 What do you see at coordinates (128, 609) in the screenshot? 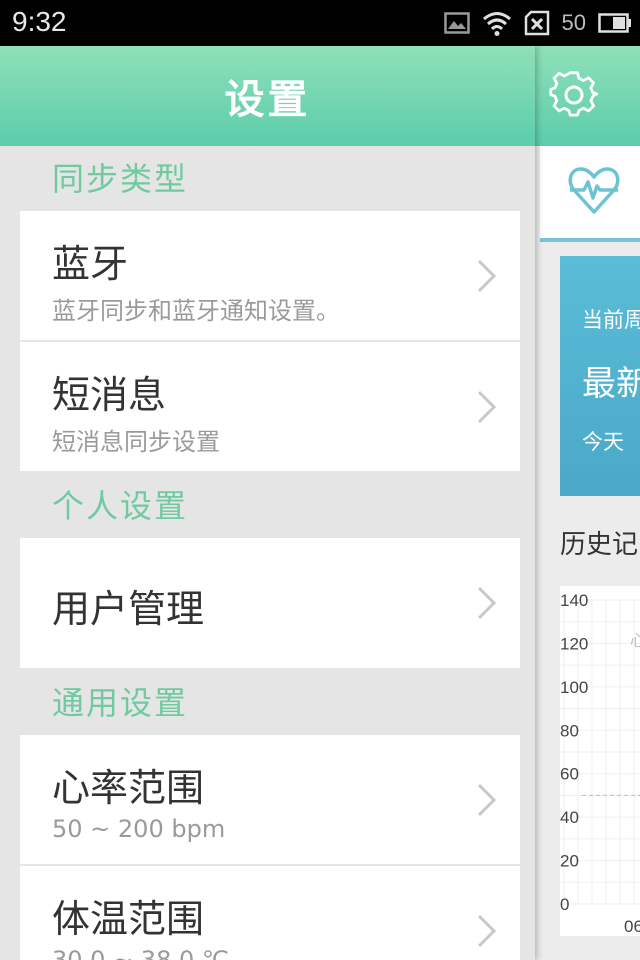
I see `item-title: 用户管理` at bounding box center [128, 609].